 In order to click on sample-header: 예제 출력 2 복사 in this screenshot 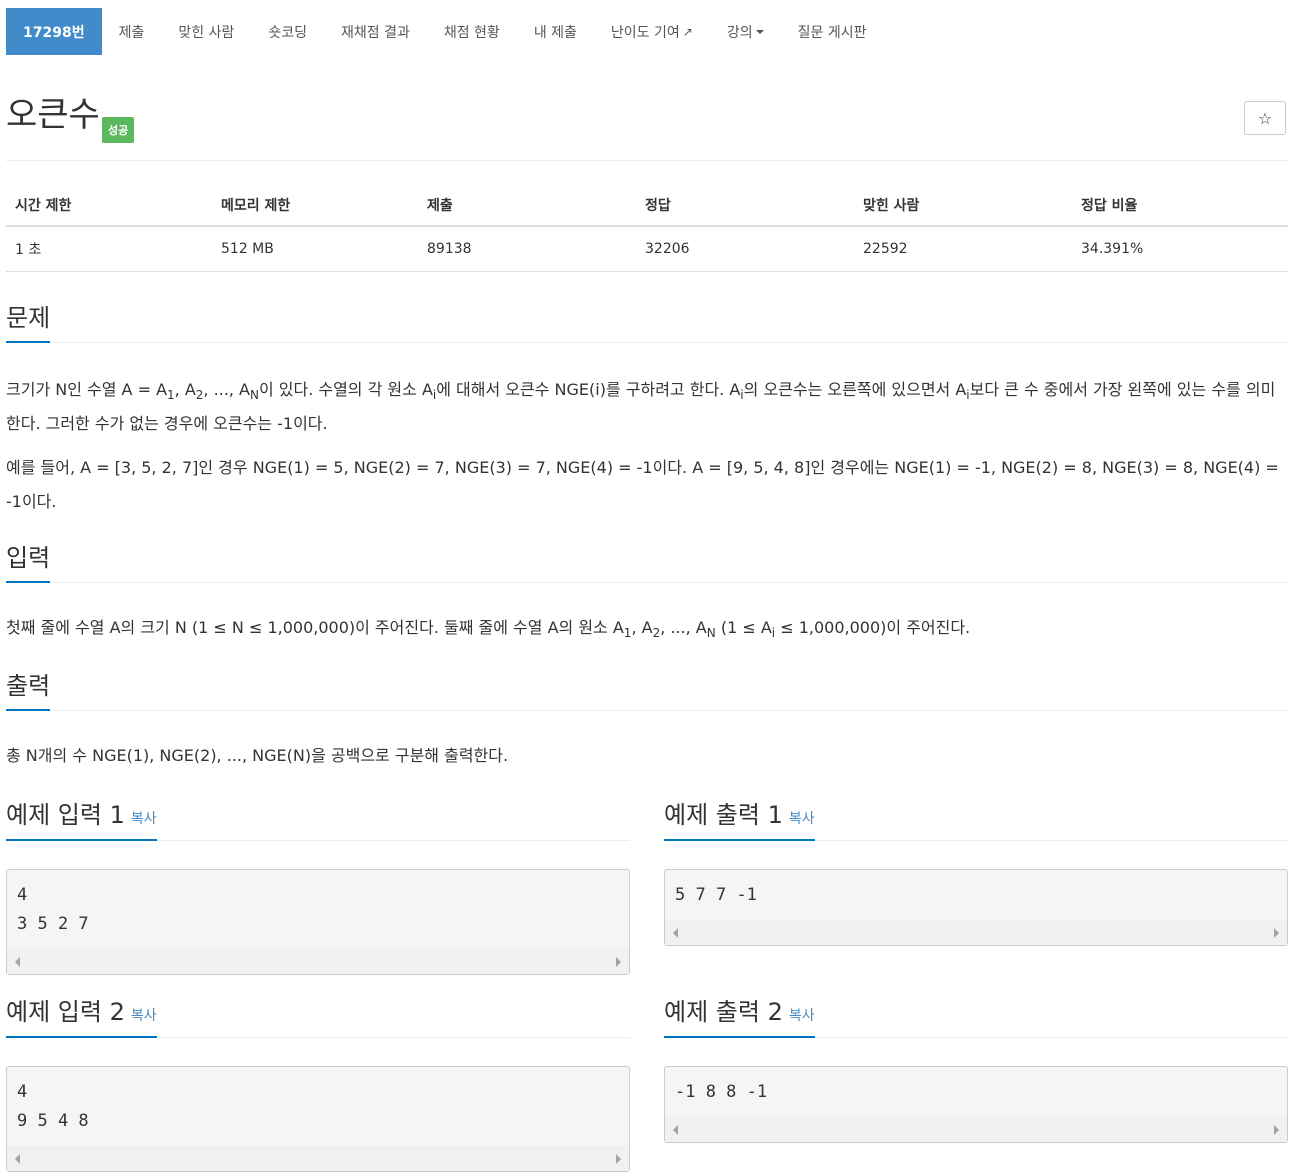, I will do `click(976, 1015)`.